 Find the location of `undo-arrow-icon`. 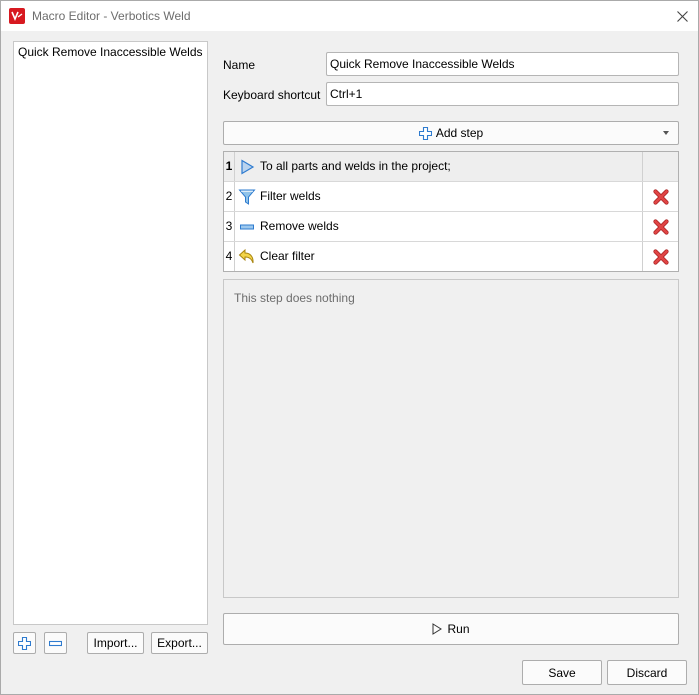

undo-arrow-icon is located at coordinates (246, 256).